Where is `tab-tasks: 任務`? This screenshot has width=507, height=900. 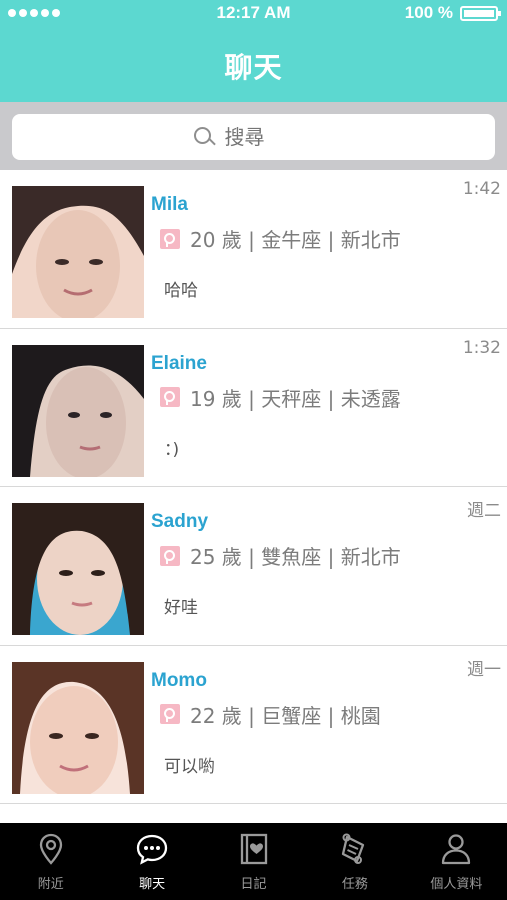 tab-tasks: 任務 is located at coordinates (354, 861).